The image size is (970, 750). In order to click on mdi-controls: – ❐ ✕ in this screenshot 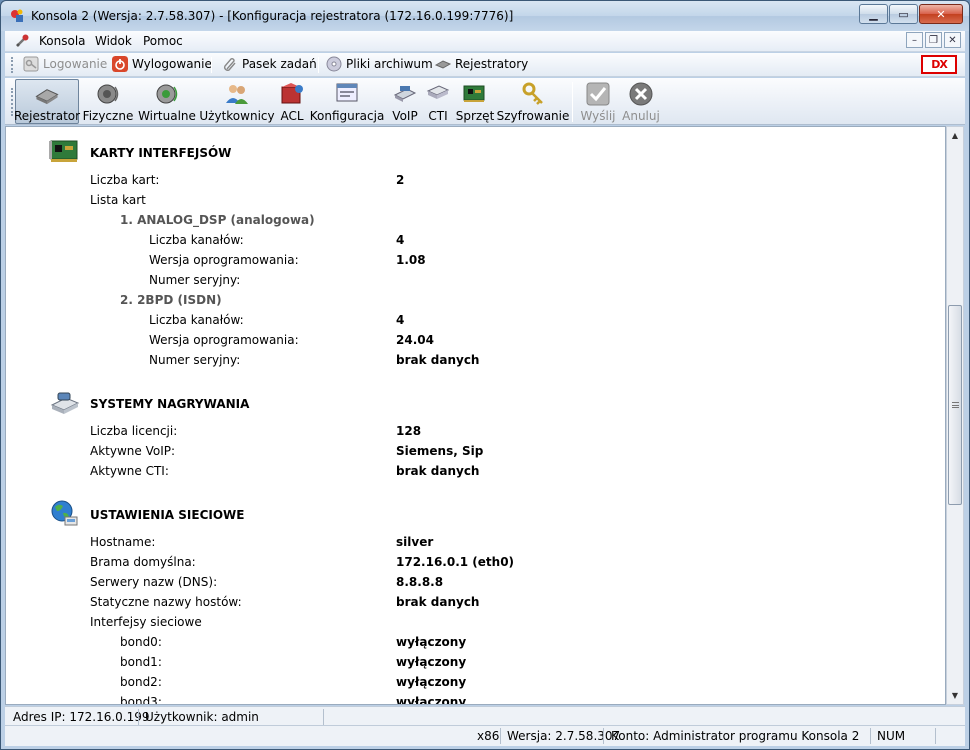, I will do `click(933, 40)`.